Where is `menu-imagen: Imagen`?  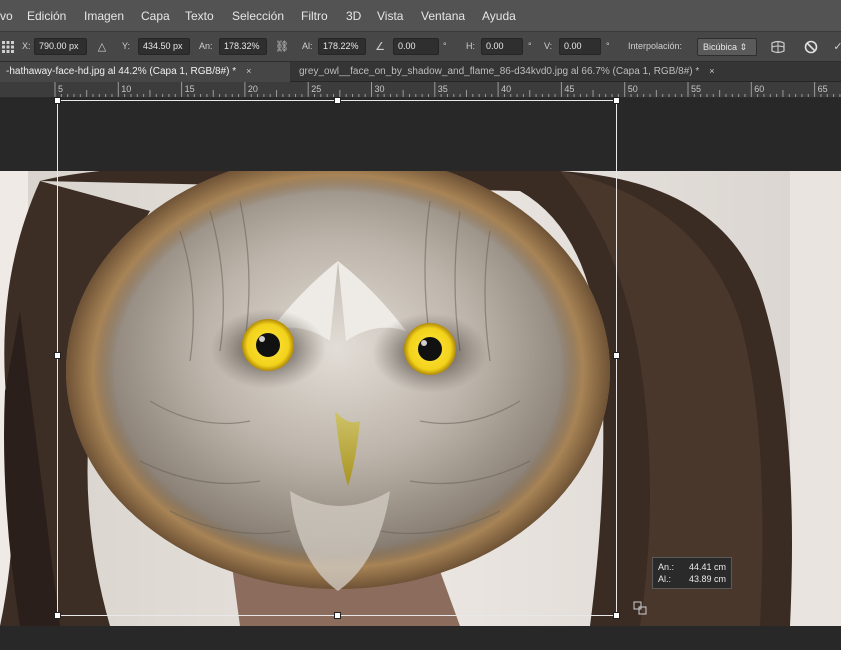 menu-imagen: Imagen is located at coordinates (104, 16).